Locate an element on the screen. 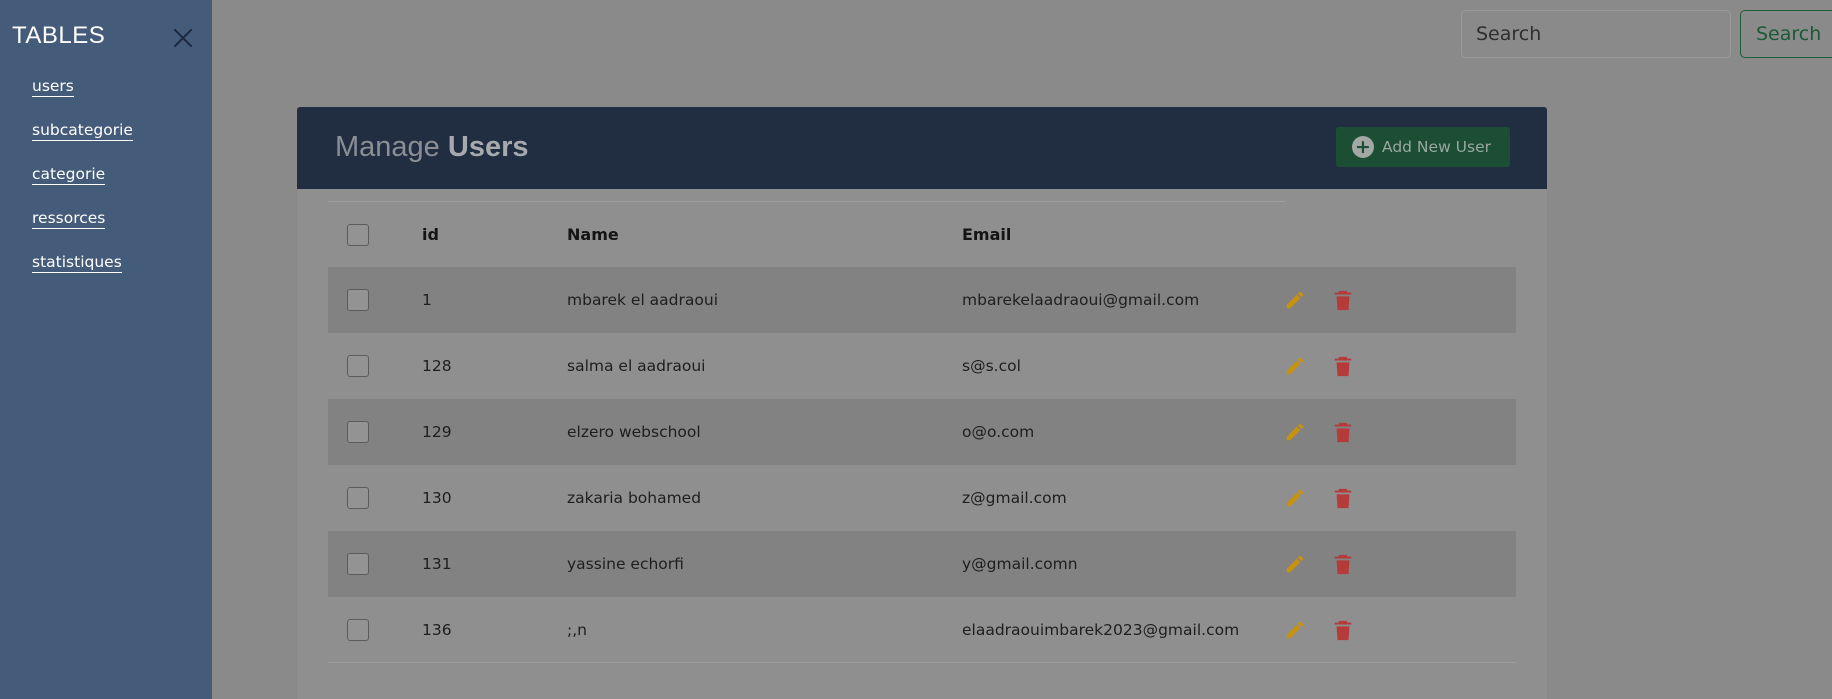 The width and height of the screenshot is (1832, 699). search-button: Search is located at coordinates (1786, 34).